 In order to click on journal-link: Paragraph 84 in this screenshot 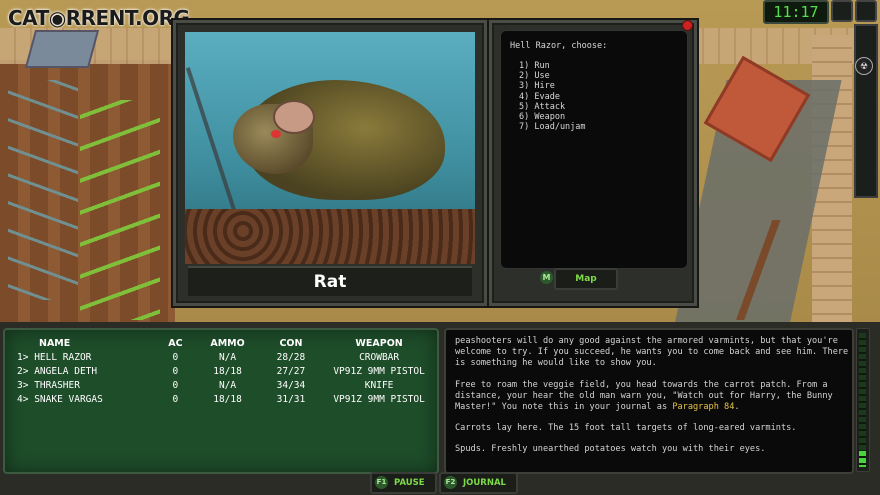, I will do `click(703, 407)`.